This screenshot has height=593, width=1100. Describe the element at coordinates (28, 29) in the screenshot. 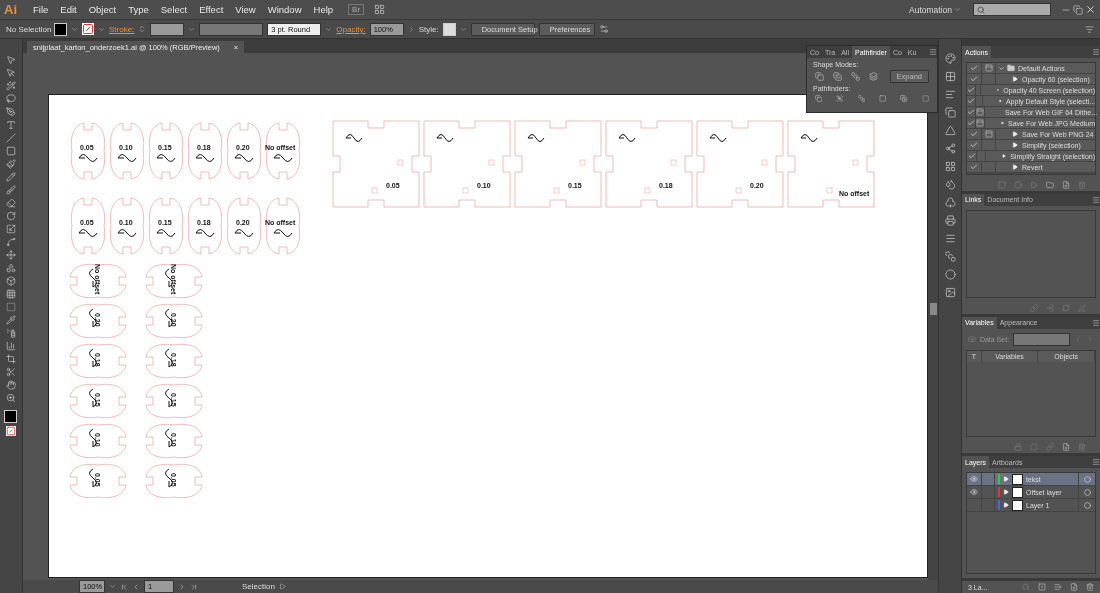

I see `selection-status: No Selection` at that location.